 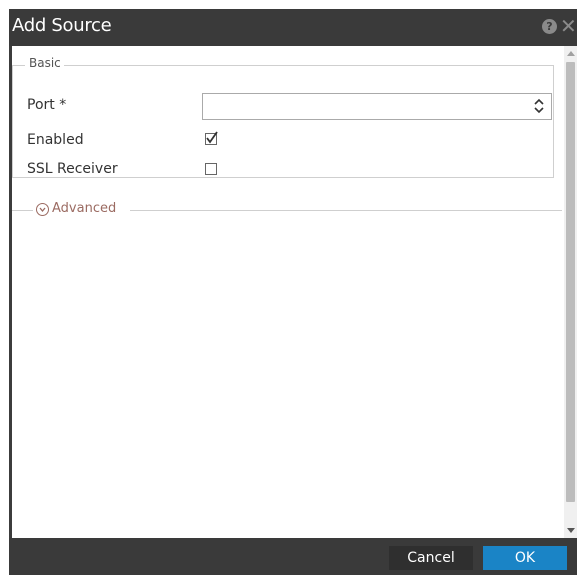 I want to click on port-input, so click(x=377, y=106).